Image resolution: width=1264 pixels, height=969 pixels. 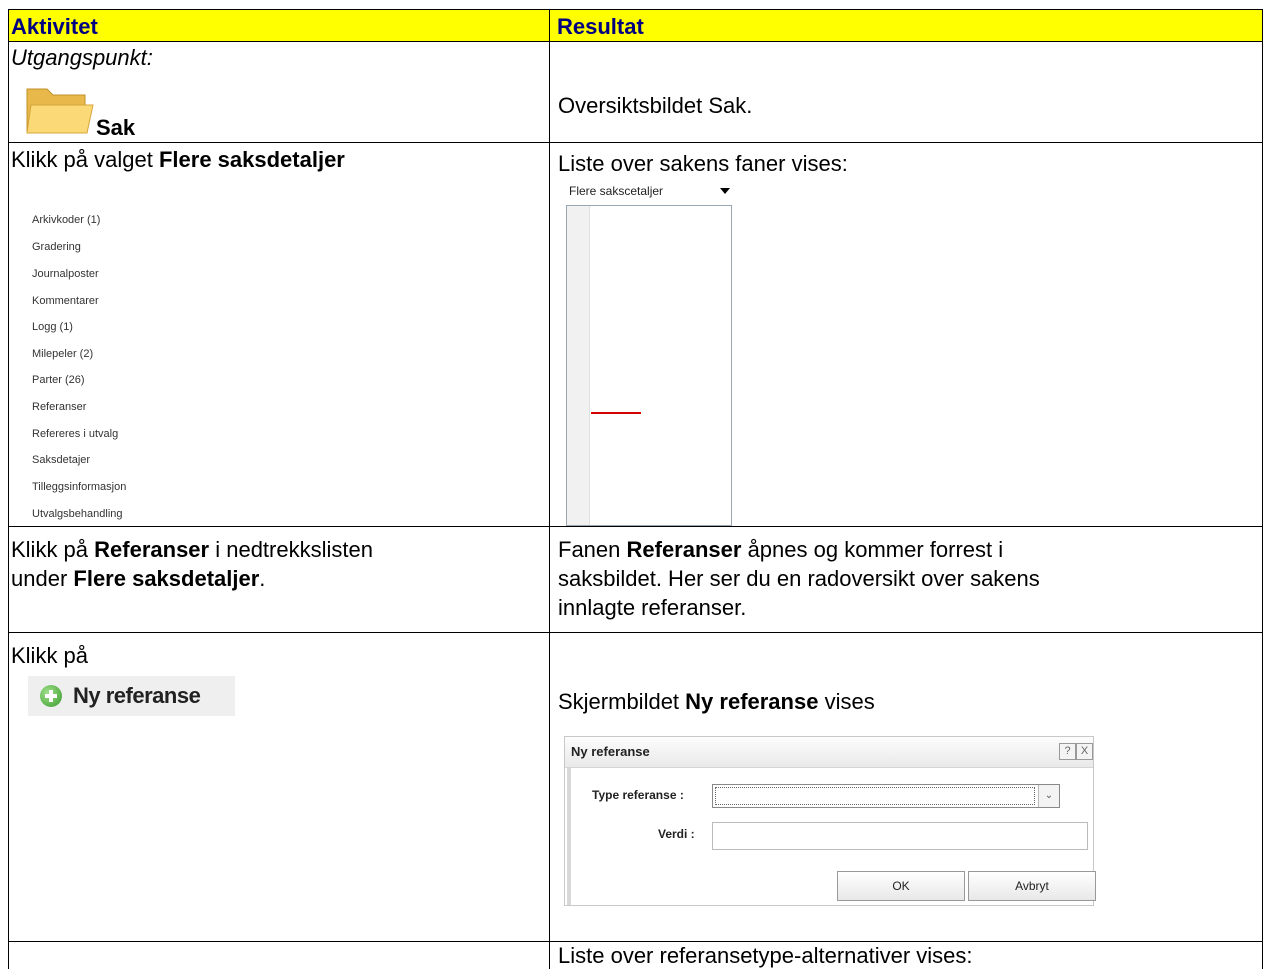 I want to click on row4-bold: Ny referanse, so click(x=752, y=701).